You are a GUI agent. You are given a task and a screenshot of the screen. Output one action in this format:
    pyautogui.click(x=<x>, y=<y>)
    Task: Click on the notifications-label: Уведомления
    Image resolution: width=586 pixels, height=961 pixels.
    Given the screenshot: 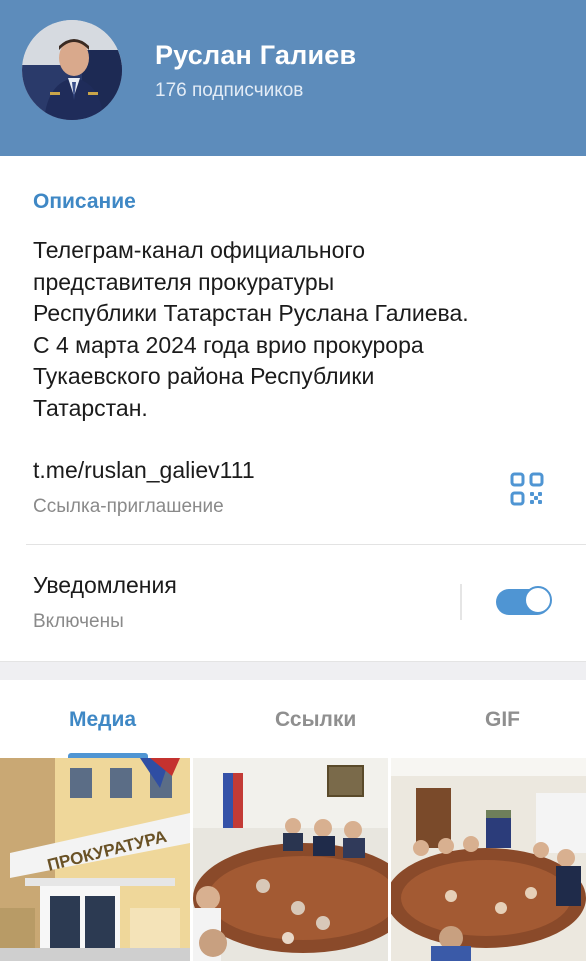 What is the action you would take?
    pyautogui.click(x=105, y=585)
    